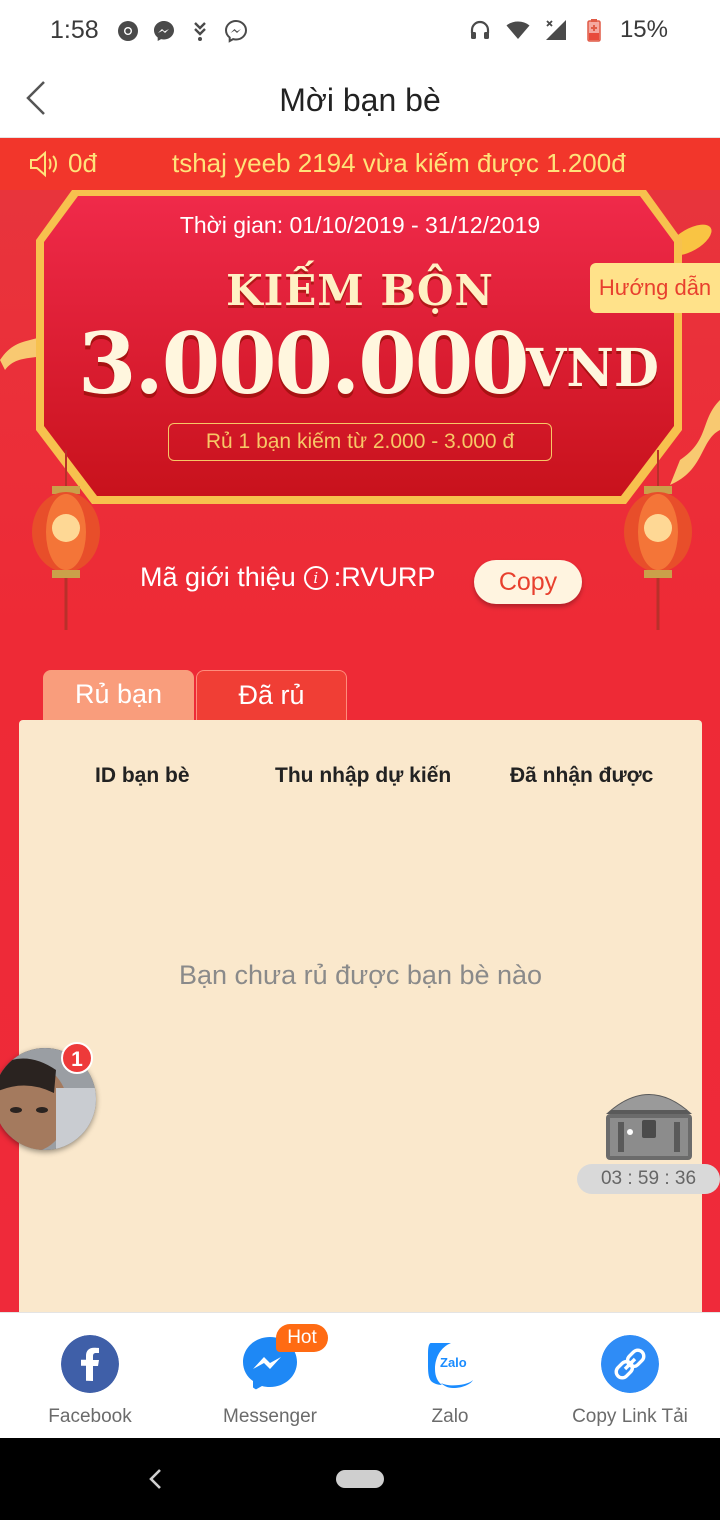 This screenshot has width=720, height=1520. Describe the element at coordinates (270, 1416) in the screenshot. I see `share-messenger-label: Messenger` at that location.